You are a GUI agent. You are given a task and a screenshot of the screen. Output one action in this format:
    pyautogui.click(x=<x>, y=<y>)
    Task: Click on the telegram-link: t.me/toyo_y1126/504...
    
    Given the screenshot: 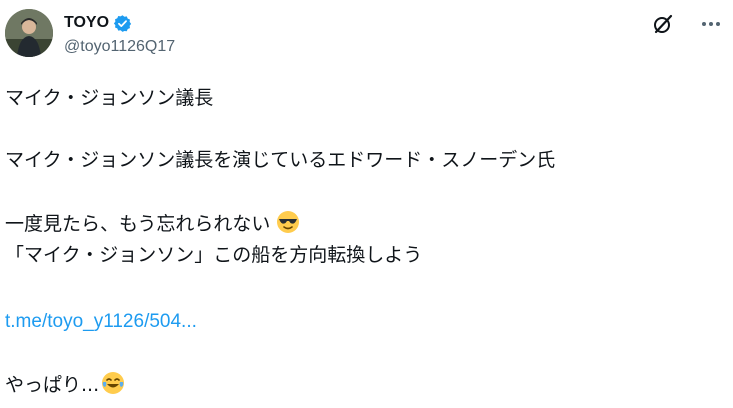 What is the action you would take?
    pyautogui.click(x=101, y=321)
    